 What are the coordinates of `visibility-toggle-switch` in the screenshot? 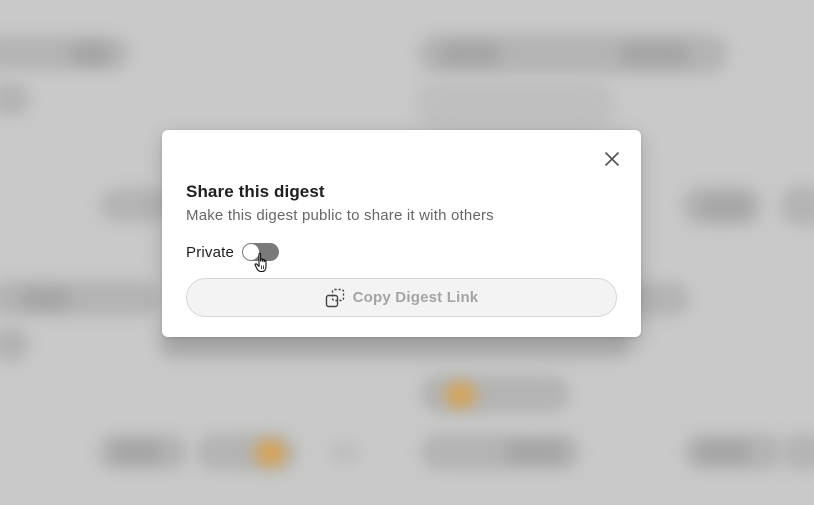 It's located at (261, 252).